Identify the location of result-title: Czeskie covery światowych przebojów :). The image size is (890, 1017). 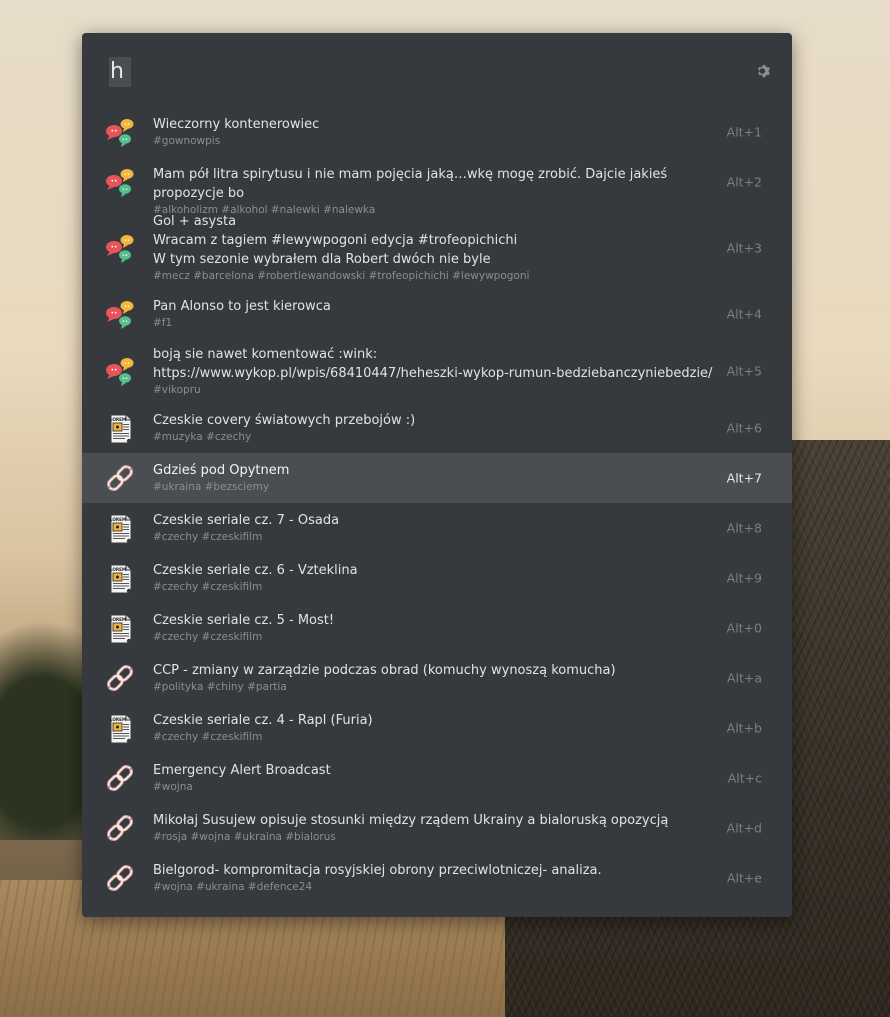
(284, 420).